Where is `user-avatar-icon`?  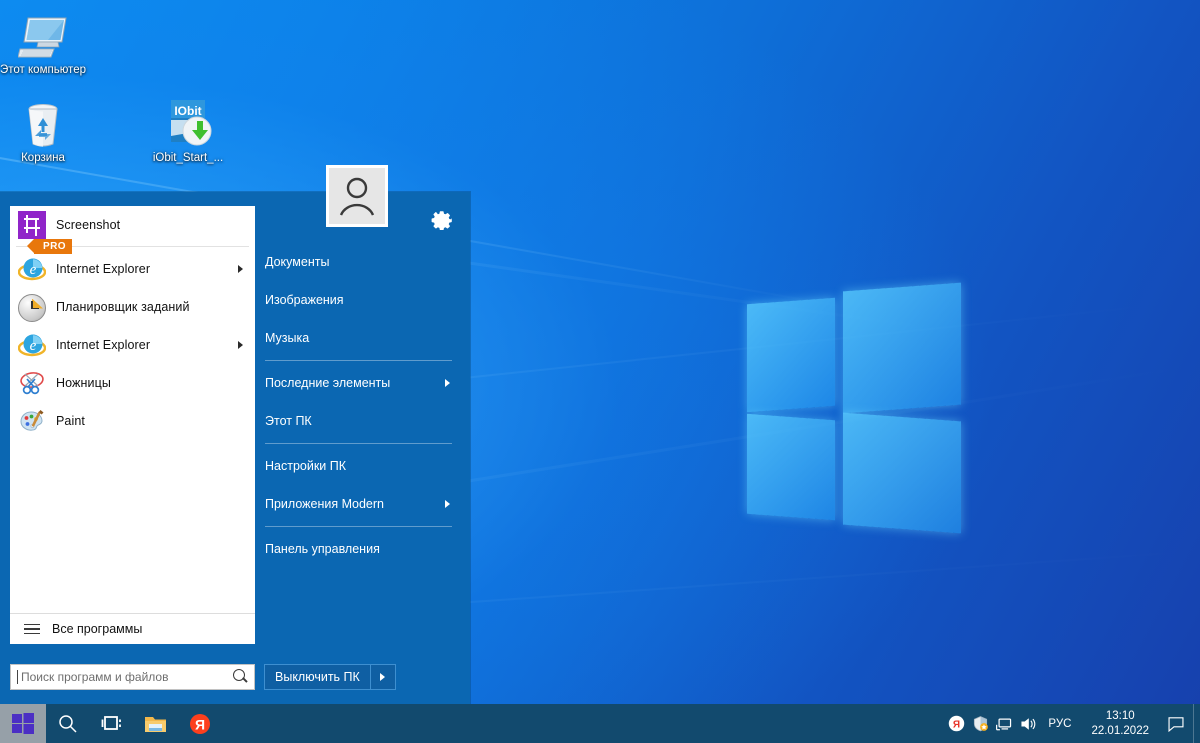 user-avatar-icon is located at coordinates (357, 196).